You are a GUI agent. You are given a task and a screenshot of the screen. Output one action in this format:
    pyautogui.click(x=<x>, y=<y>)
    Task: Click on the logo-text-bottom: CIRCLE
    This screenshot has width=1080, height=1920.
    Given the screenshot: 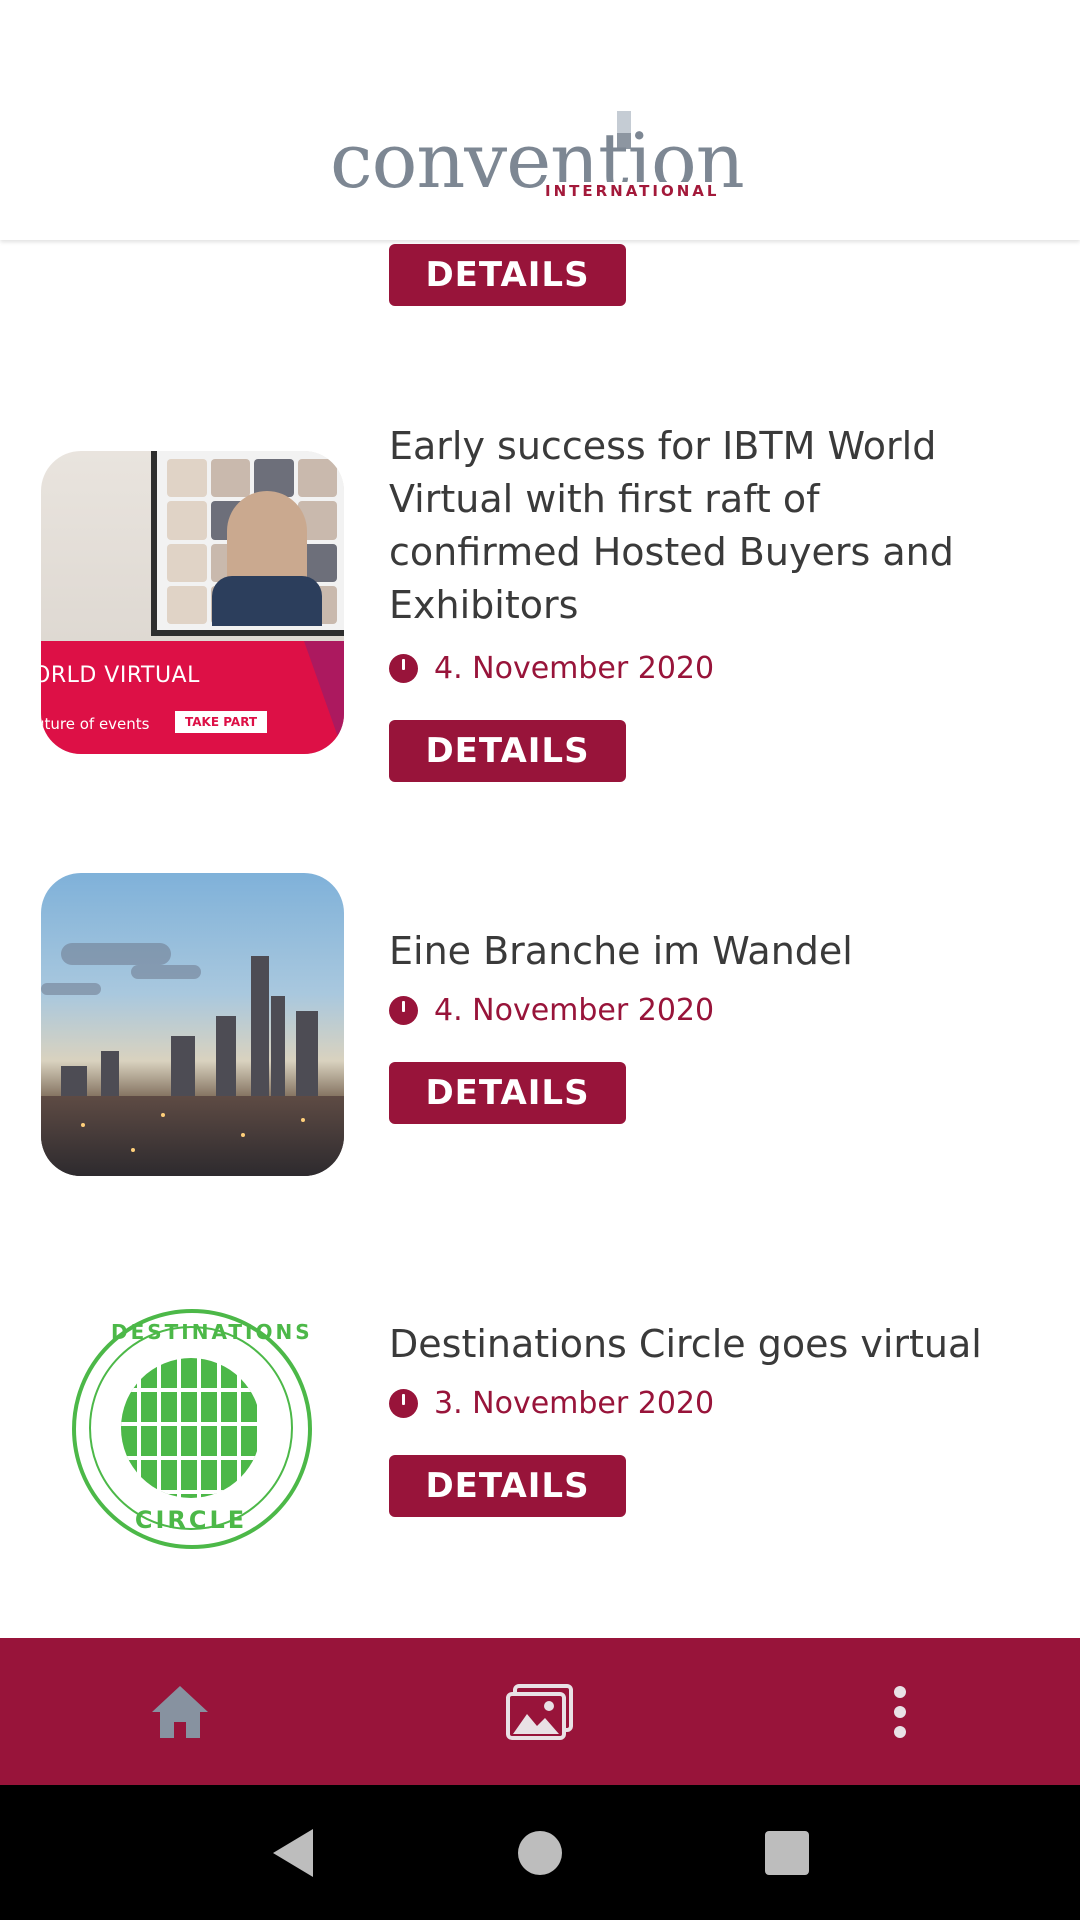 What is the action you would take?
    pyautogui.click(x=191, y=1520)
    